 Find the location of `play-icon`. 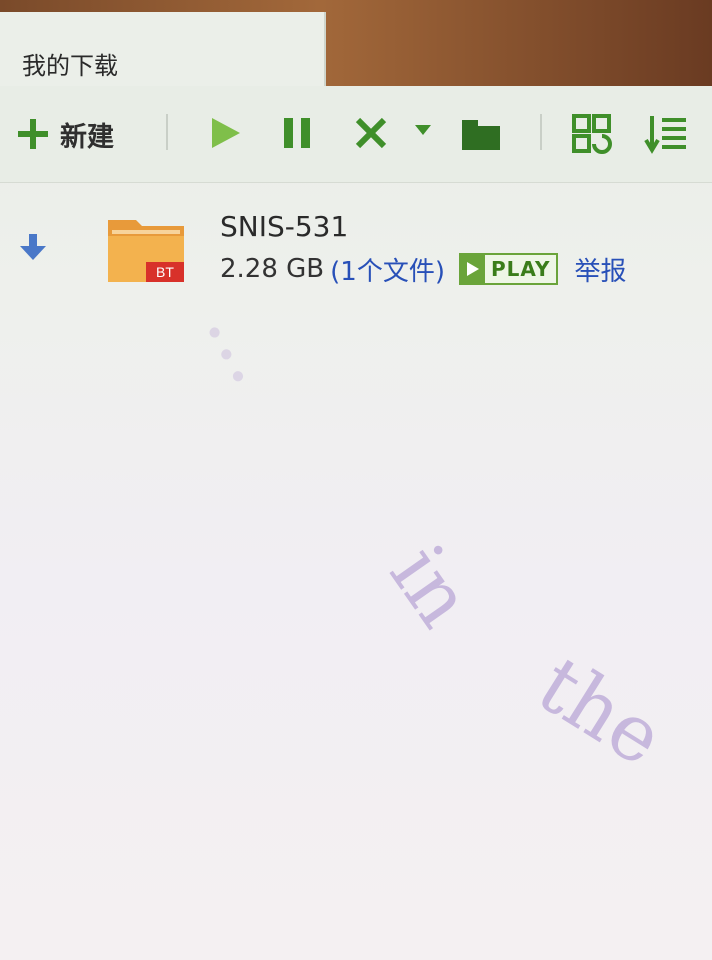

play-icon is located at coordinates (225, 133).